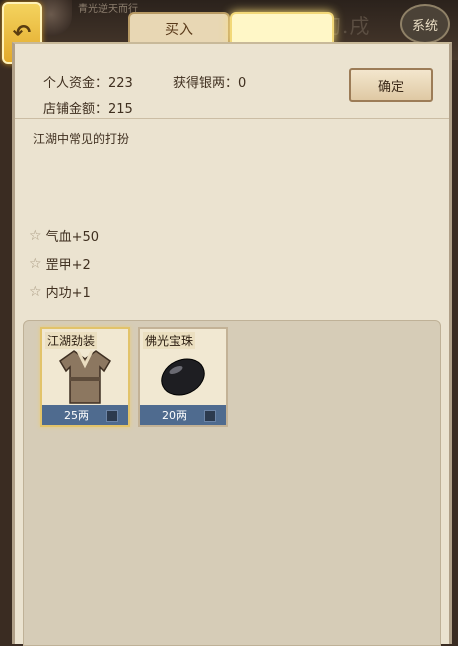  What do you see at coordinates (282, 31) in the screenshot?
I see `tab-sell` at bounding box center [282, 31].